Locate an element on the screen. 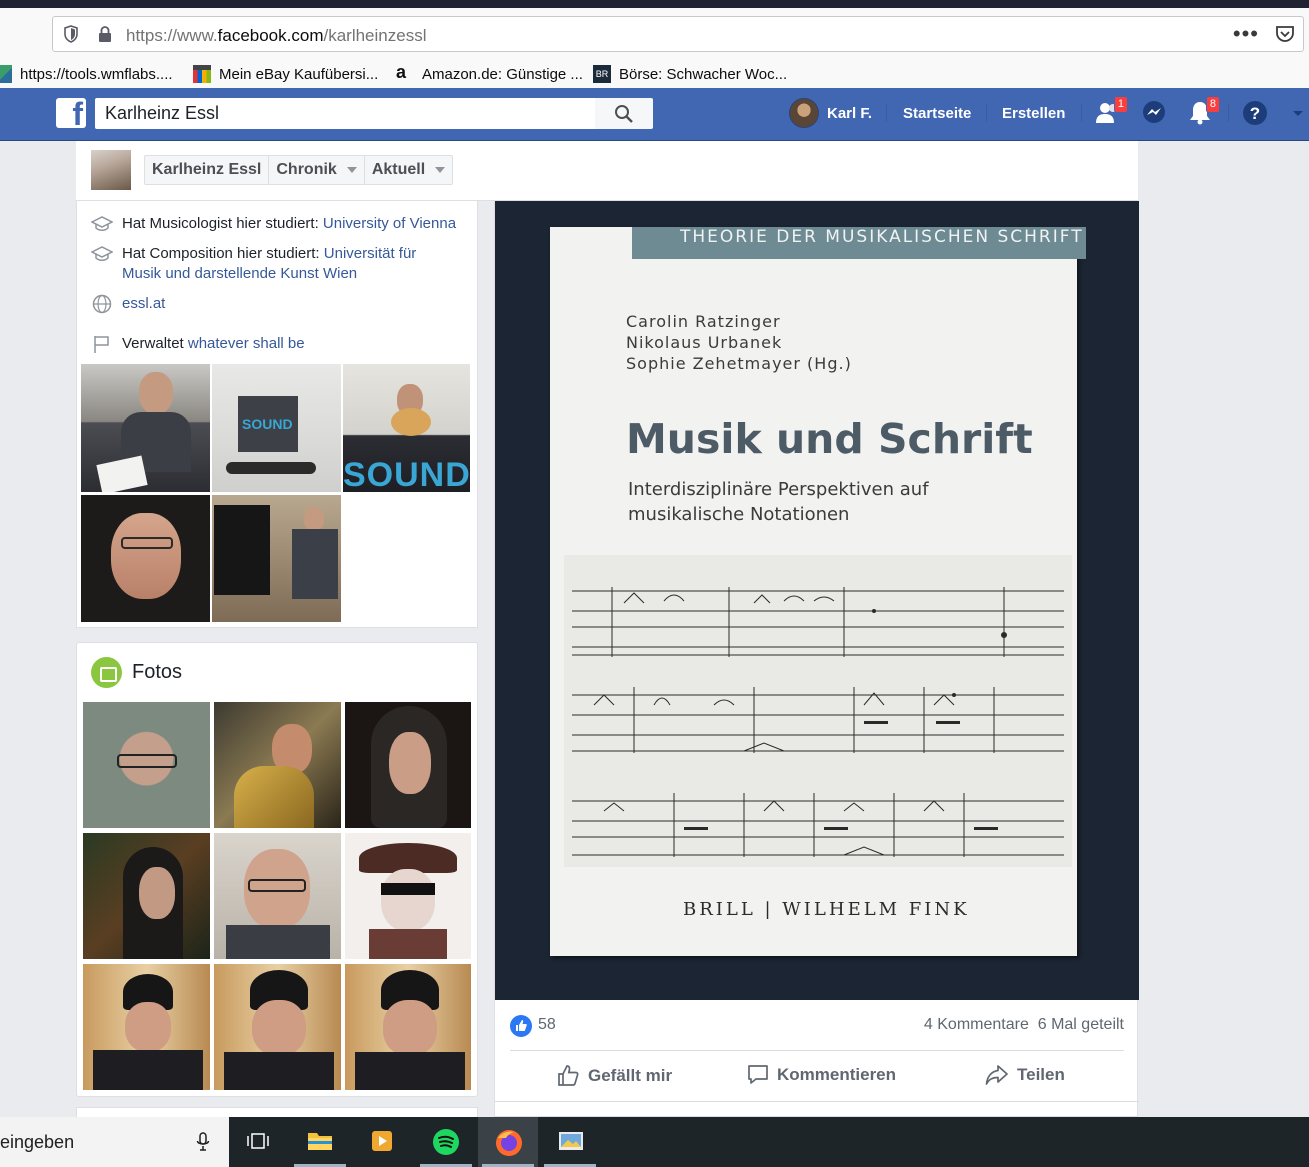 Image resolution: width=1309 pixels, height=1167 pixels. search-input is located at coordinates (345, 113).